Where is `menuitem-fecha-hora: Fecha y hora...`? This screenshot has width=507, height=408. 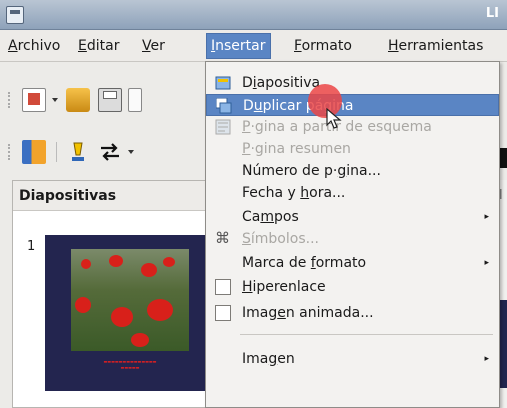
menuitem-fecha-hora: Fecha y hora... is located at coordinates (352, 193).